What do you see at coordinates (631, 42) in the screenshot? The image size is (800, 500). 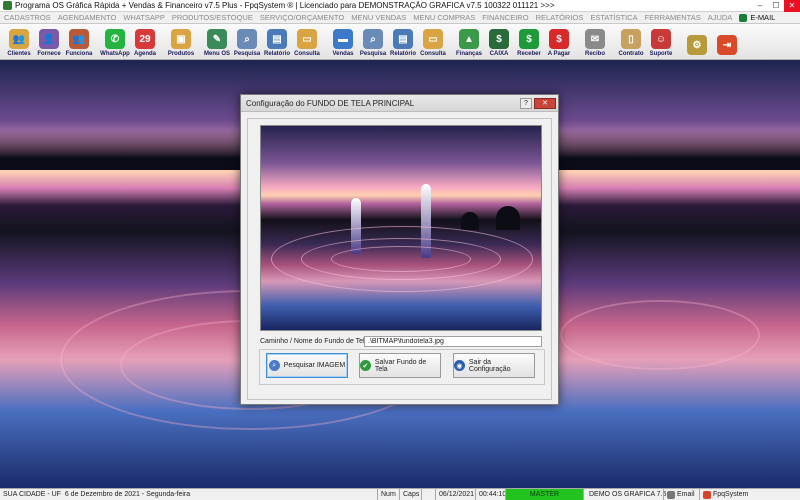 I see `toolbar-button-contrato: ▯ Contrato` at bounding box center [631, 42].